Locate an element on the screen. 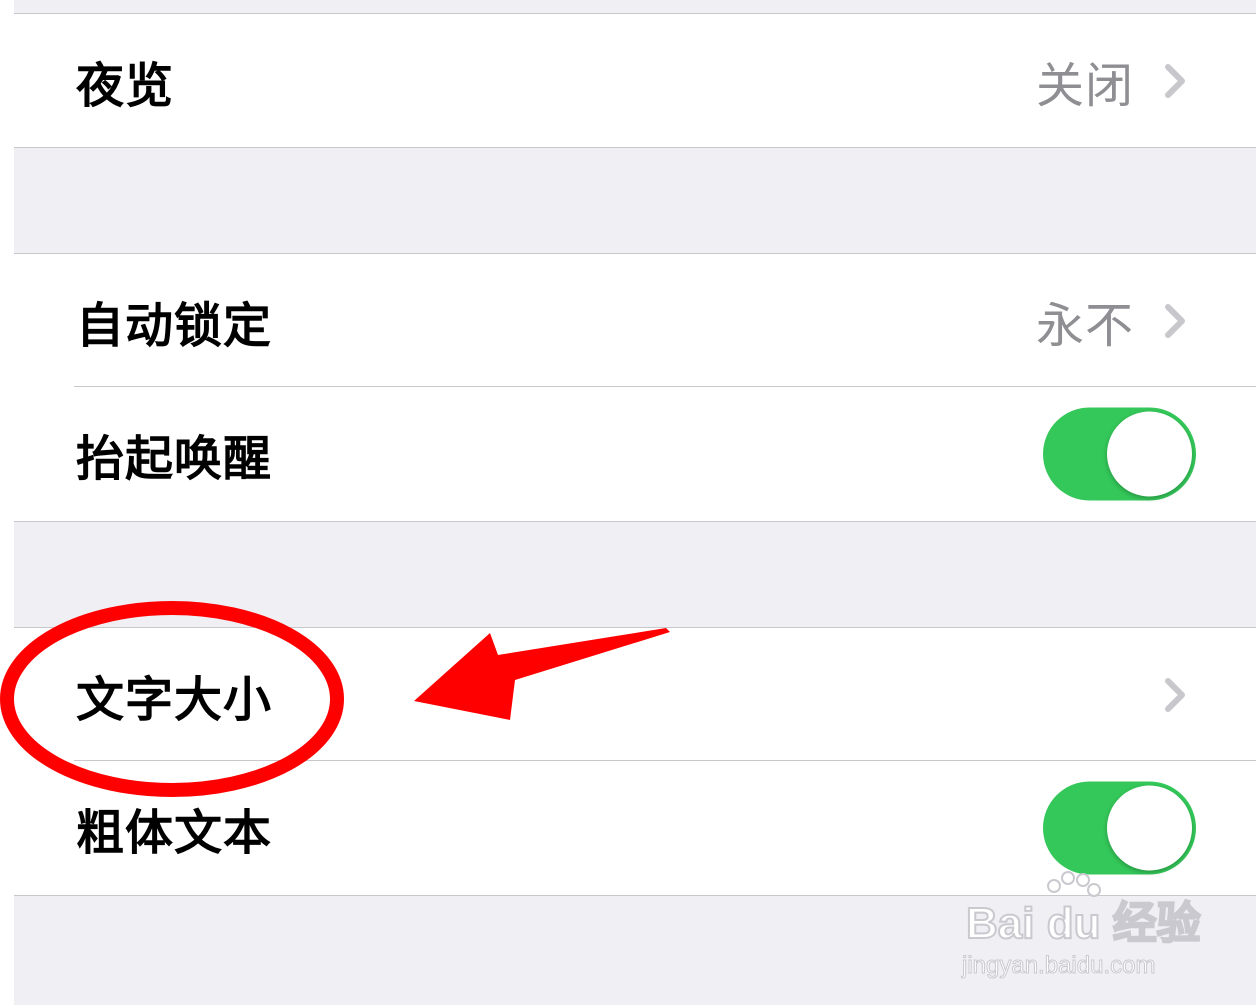 Image resolution: width=1256 pixels, height=1005 pixels. auto-lock-label: 自动锁定 is located at coordinates (174, 325).